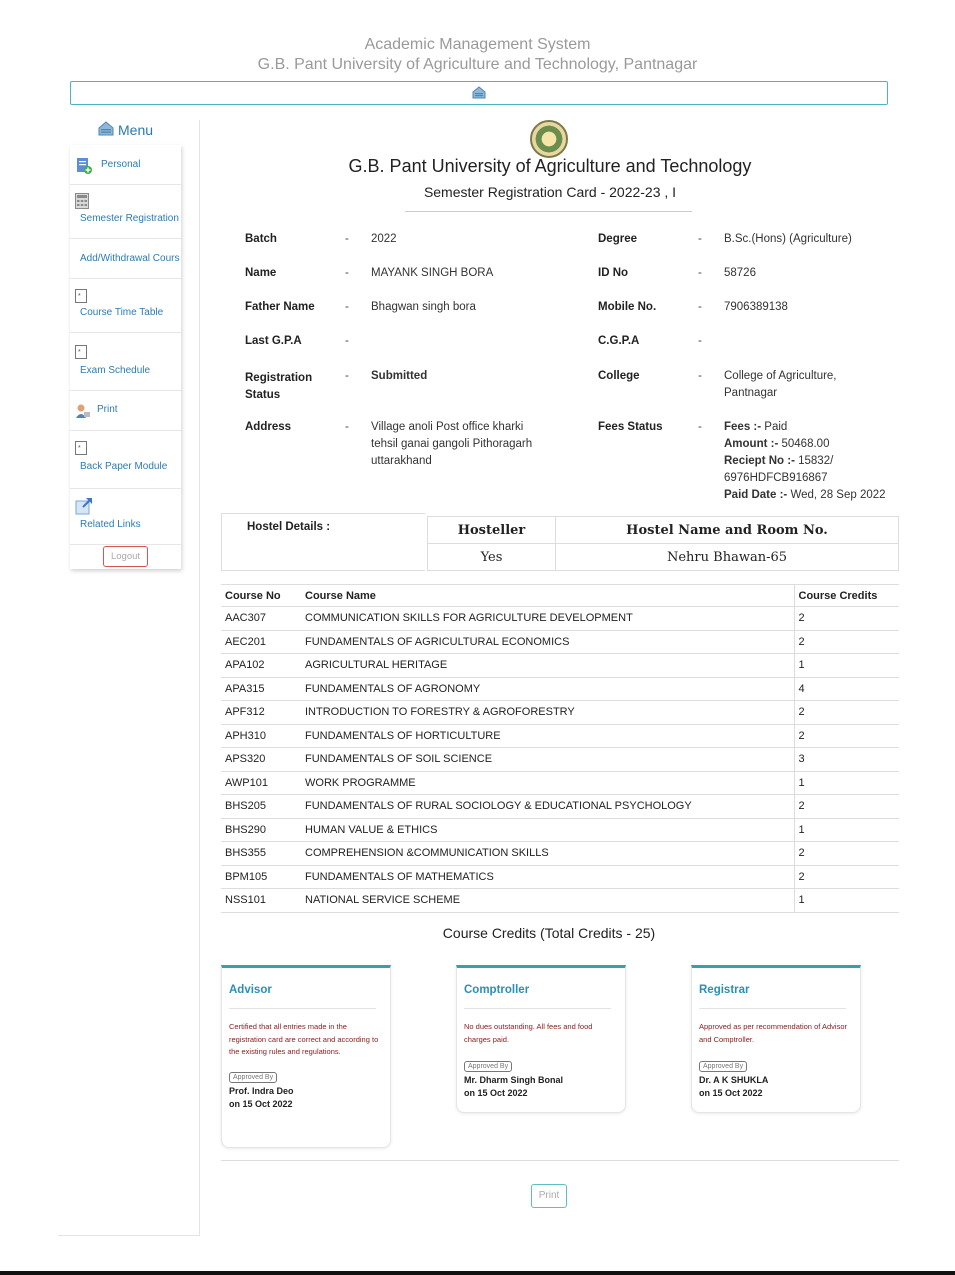  I want to click on hosteller-value: Yes, so click(491, 557).